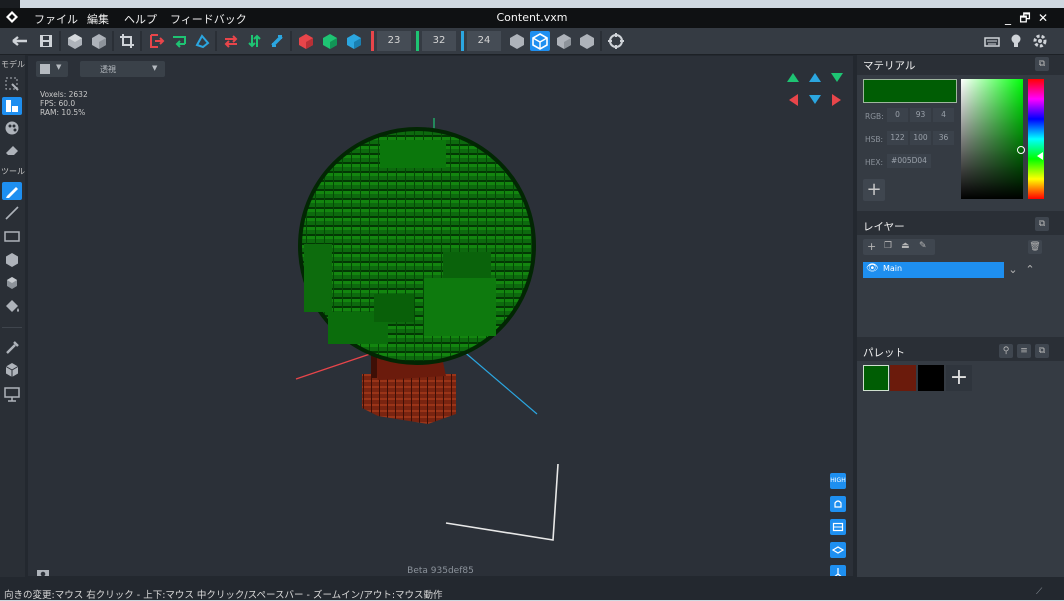 This screenshot has width=1064, height=601. What do you see at coordinates (874, 162) in the screenshot?
I see `hex-label: HEX:` at bounding box center [874, 162].